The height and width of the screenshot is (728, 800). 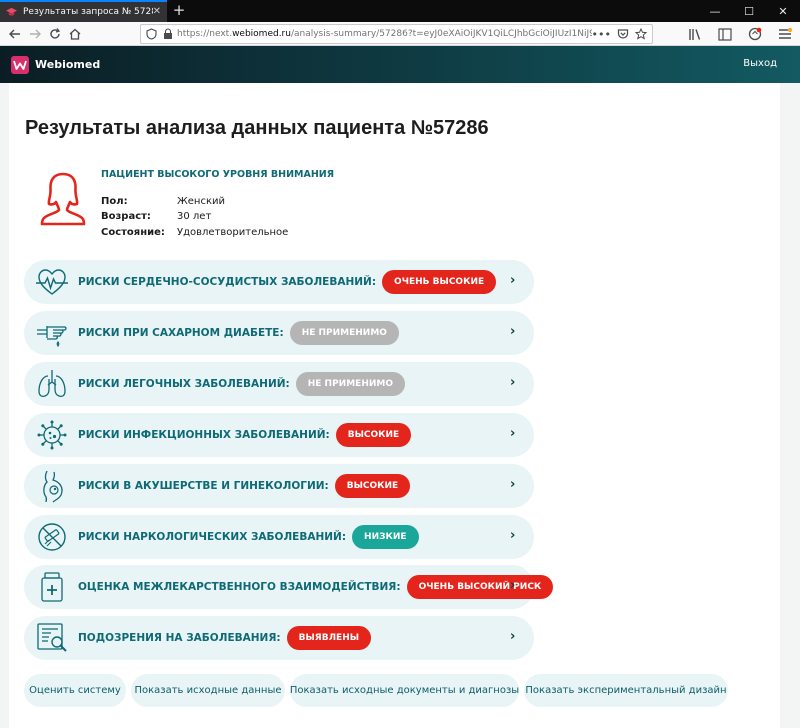 What do you see at coordinates (55, 34) in the screenshot?
I see `reload-icon` at bounding box center [55, 34].